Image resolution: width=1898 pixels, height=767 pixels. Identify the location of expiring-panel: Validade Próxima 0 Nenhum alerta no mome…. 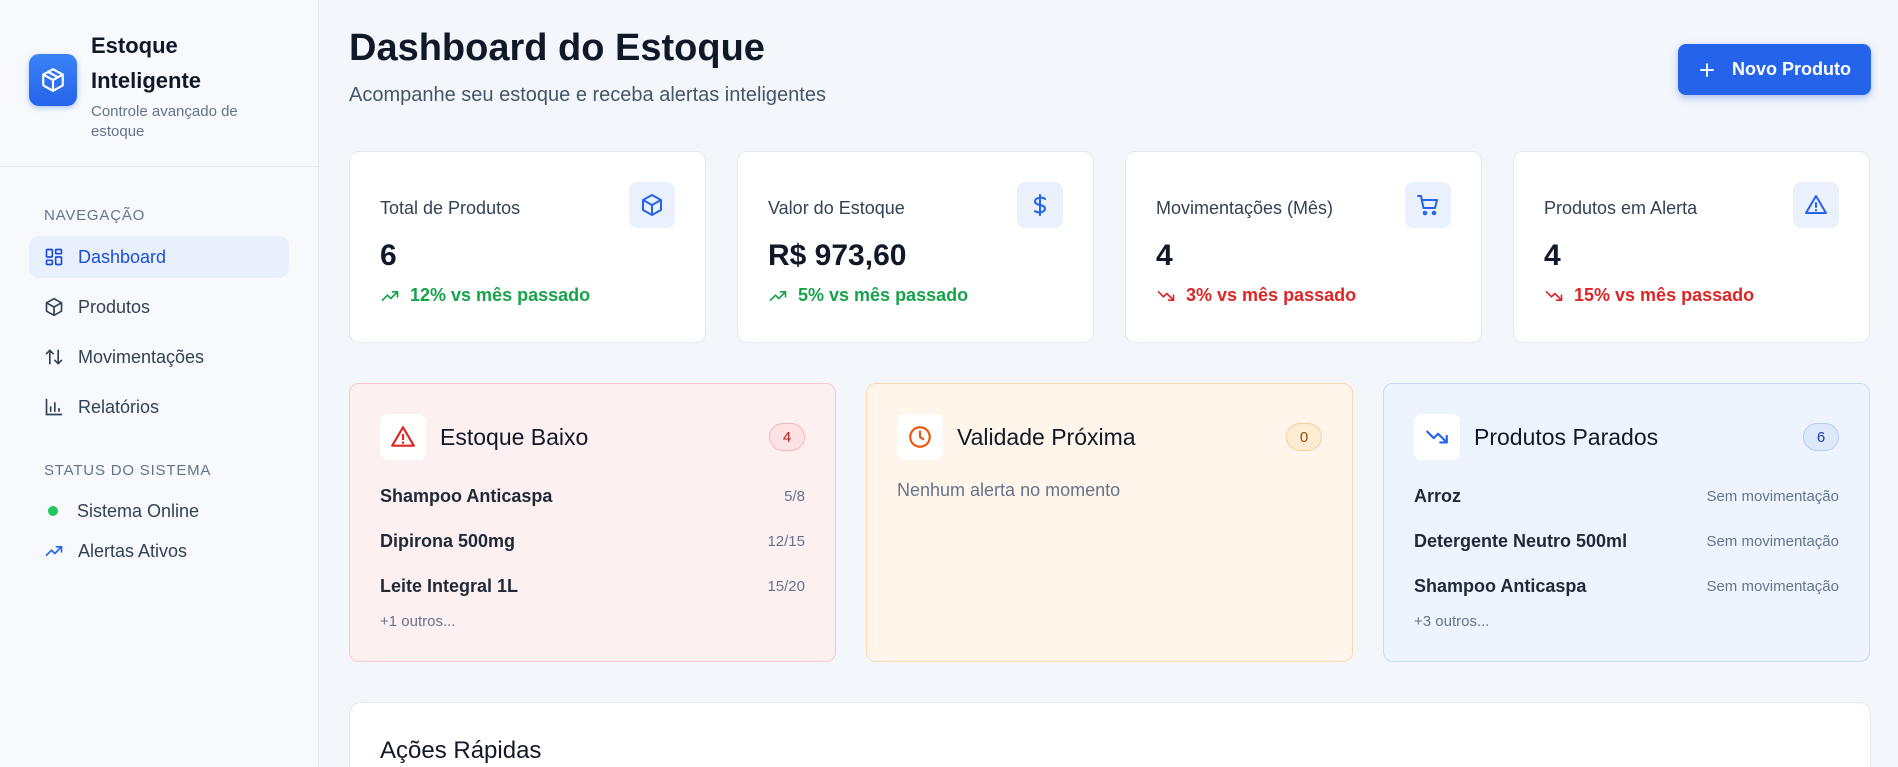
(1109, 522).